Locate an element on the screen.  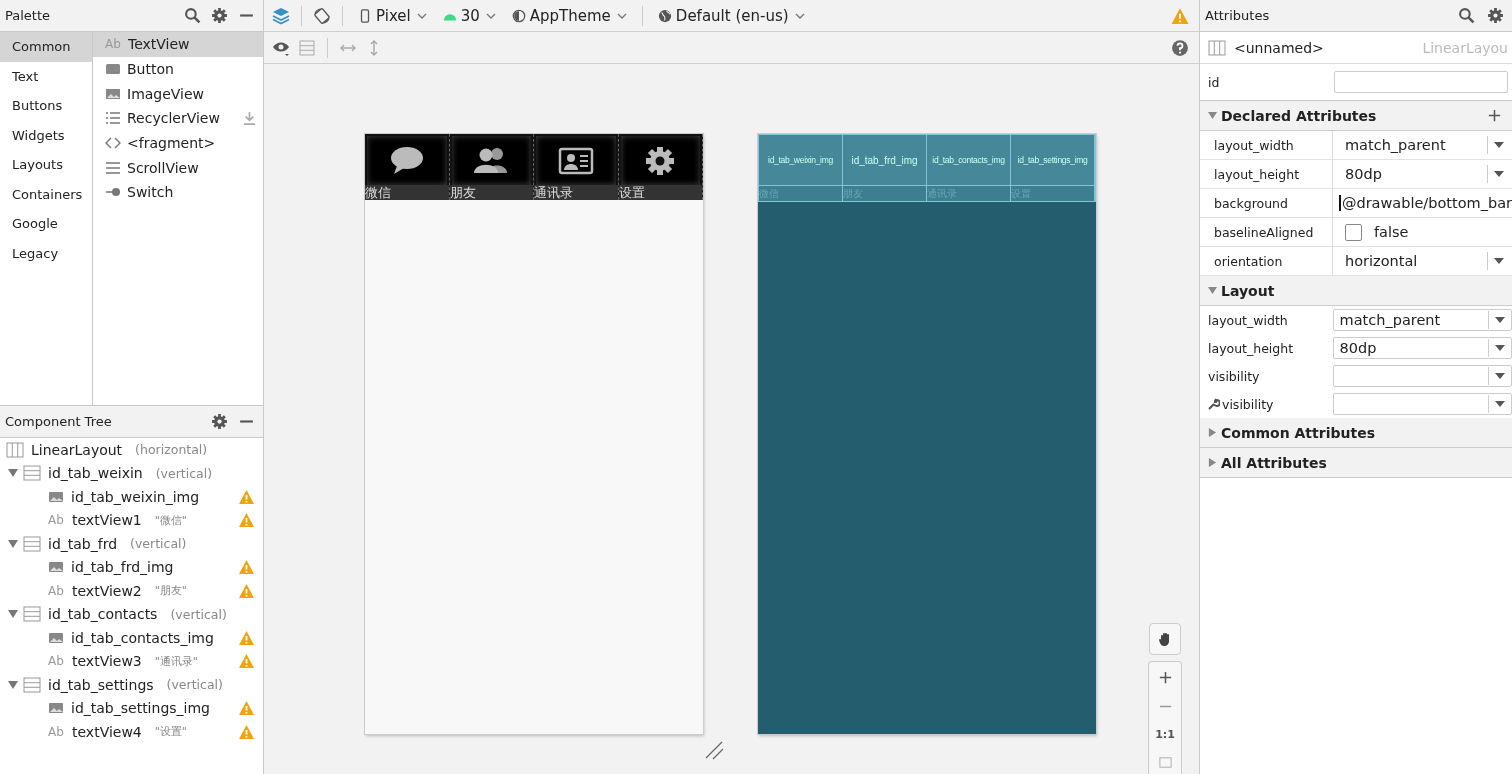
attribute-name: background is located at coordinates (1266, 203).